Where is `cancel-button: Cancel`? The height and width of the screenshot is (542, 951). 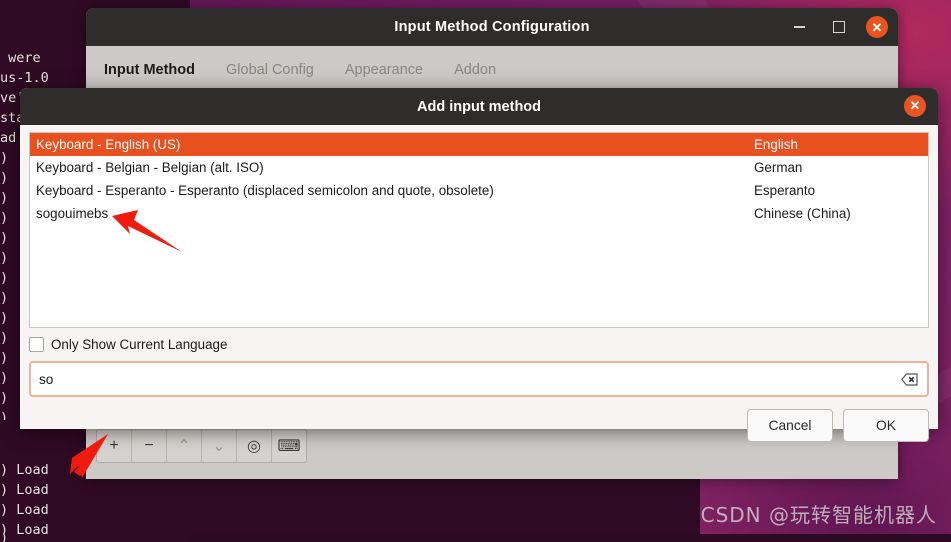 cancel-button: Cancel is located at coordinates (790, 425).